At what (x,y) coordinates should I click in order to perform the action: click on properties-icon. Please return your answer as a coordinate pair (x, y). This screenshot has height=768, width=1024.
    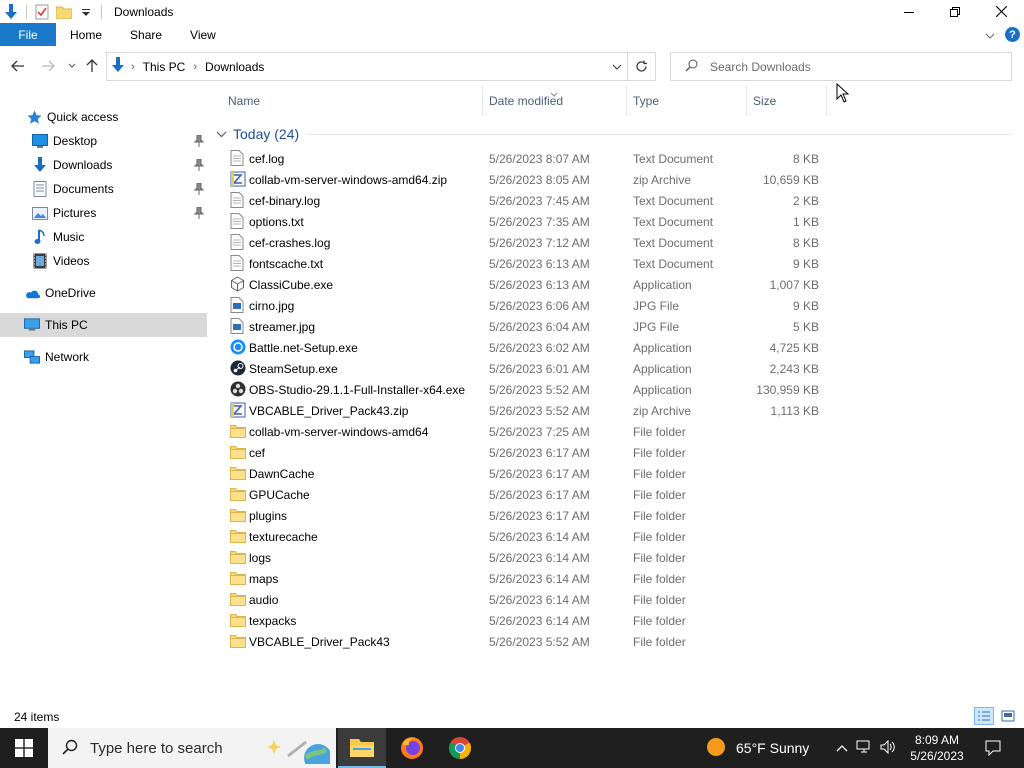
    Looking at the image, I should click on (42, 12).